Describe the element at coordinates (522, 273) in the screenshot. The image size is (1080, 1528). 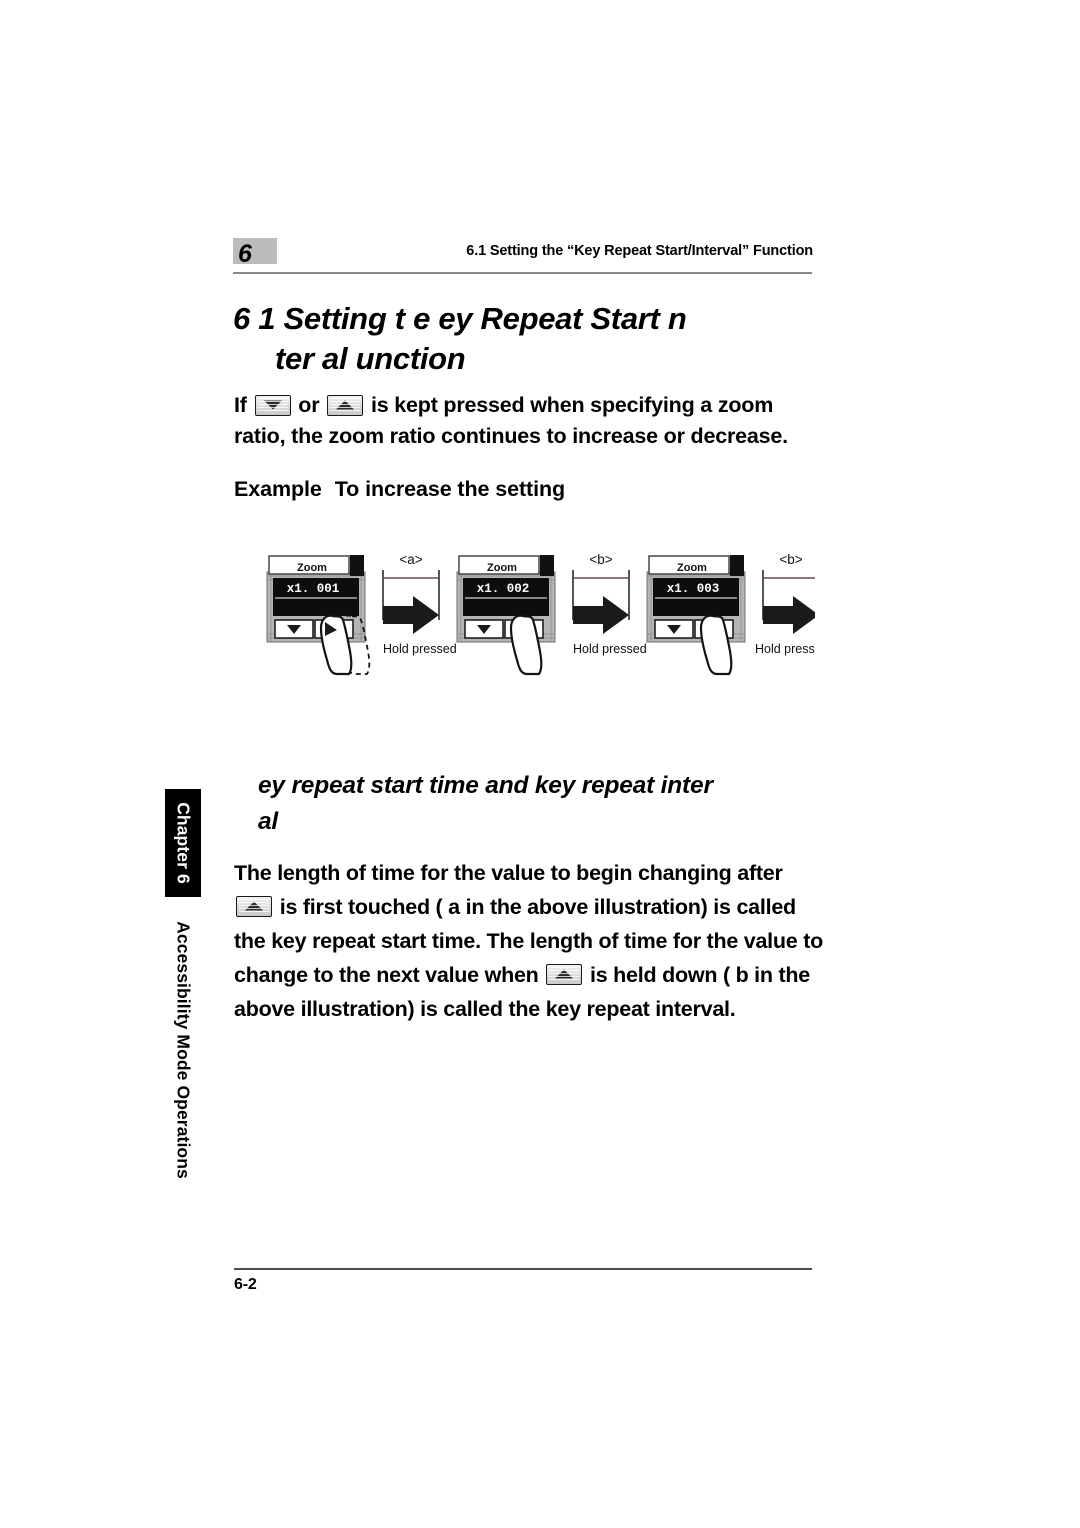
I see `header-divider-rule` at that location.